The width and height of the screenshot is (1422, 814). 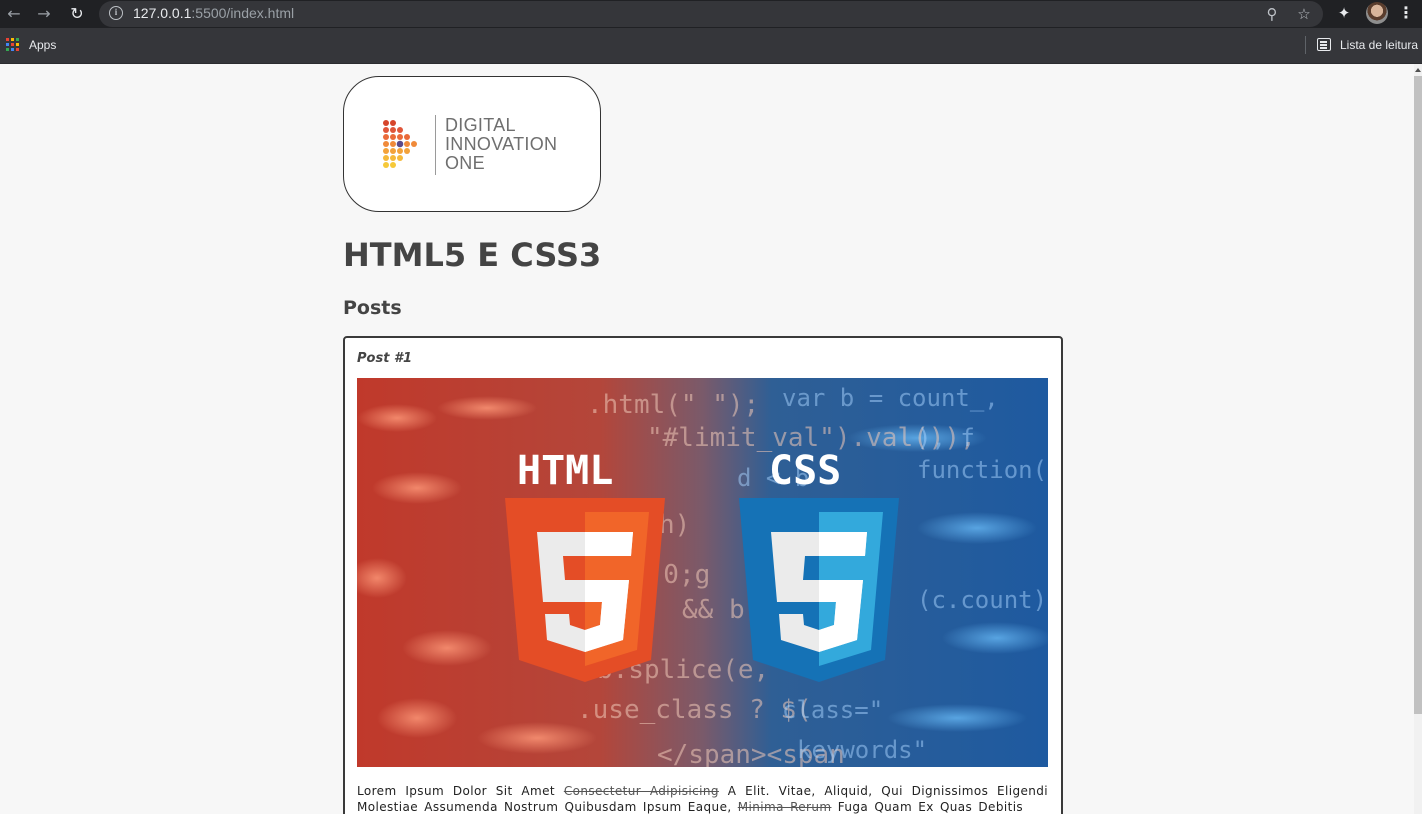 I want to click on profile-avatar, so click(x=1377, y=13).